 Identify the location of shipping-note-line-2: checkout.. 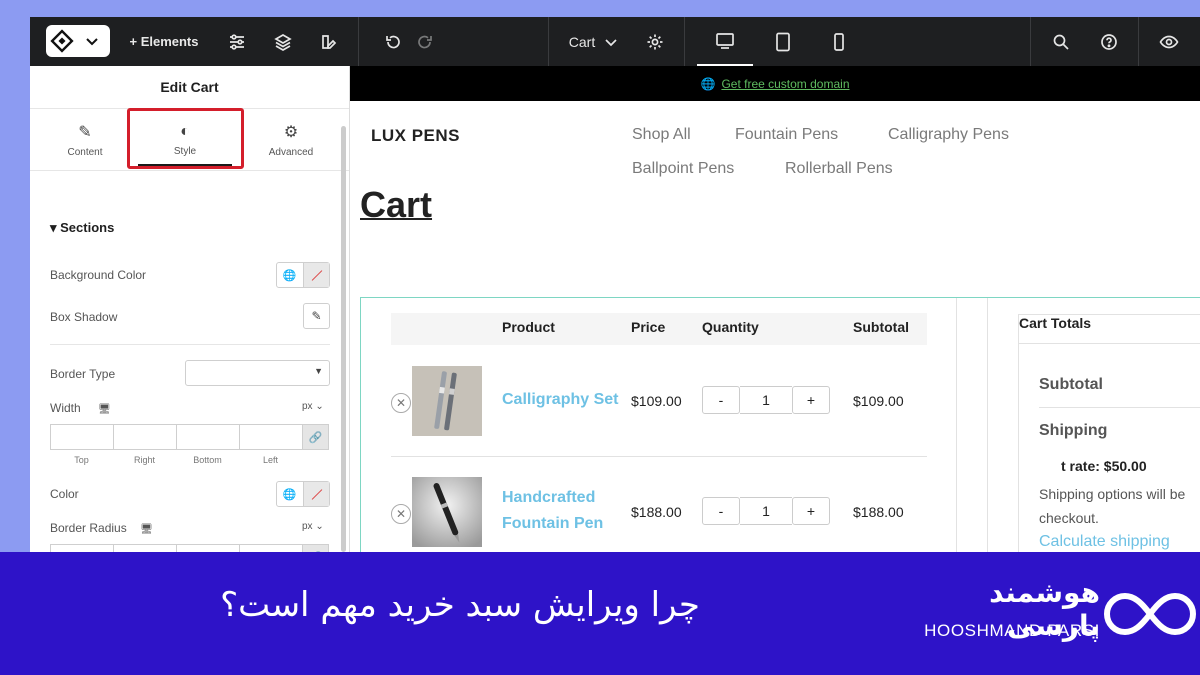
(1069, 518).